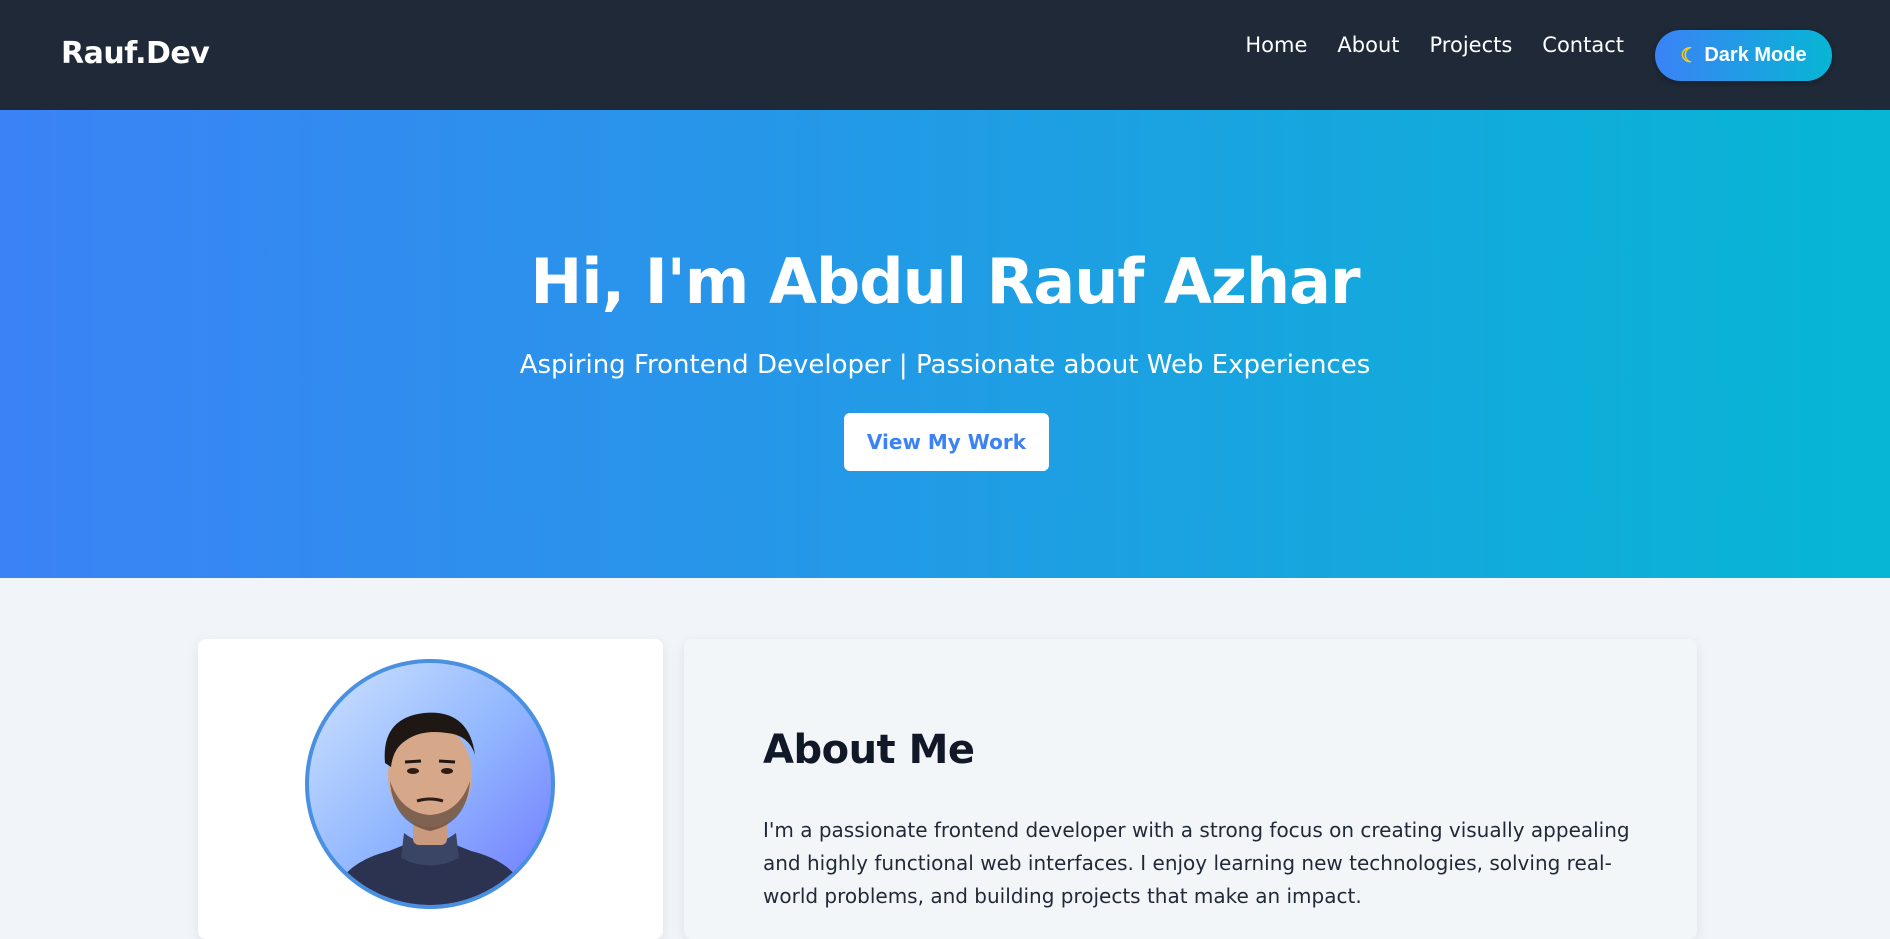 The image size is (1890, 939). What do you see at coordinates (1368, 45) in the screenshot?
I see `nav-link-about: About` at bounding box center [1368, 45].